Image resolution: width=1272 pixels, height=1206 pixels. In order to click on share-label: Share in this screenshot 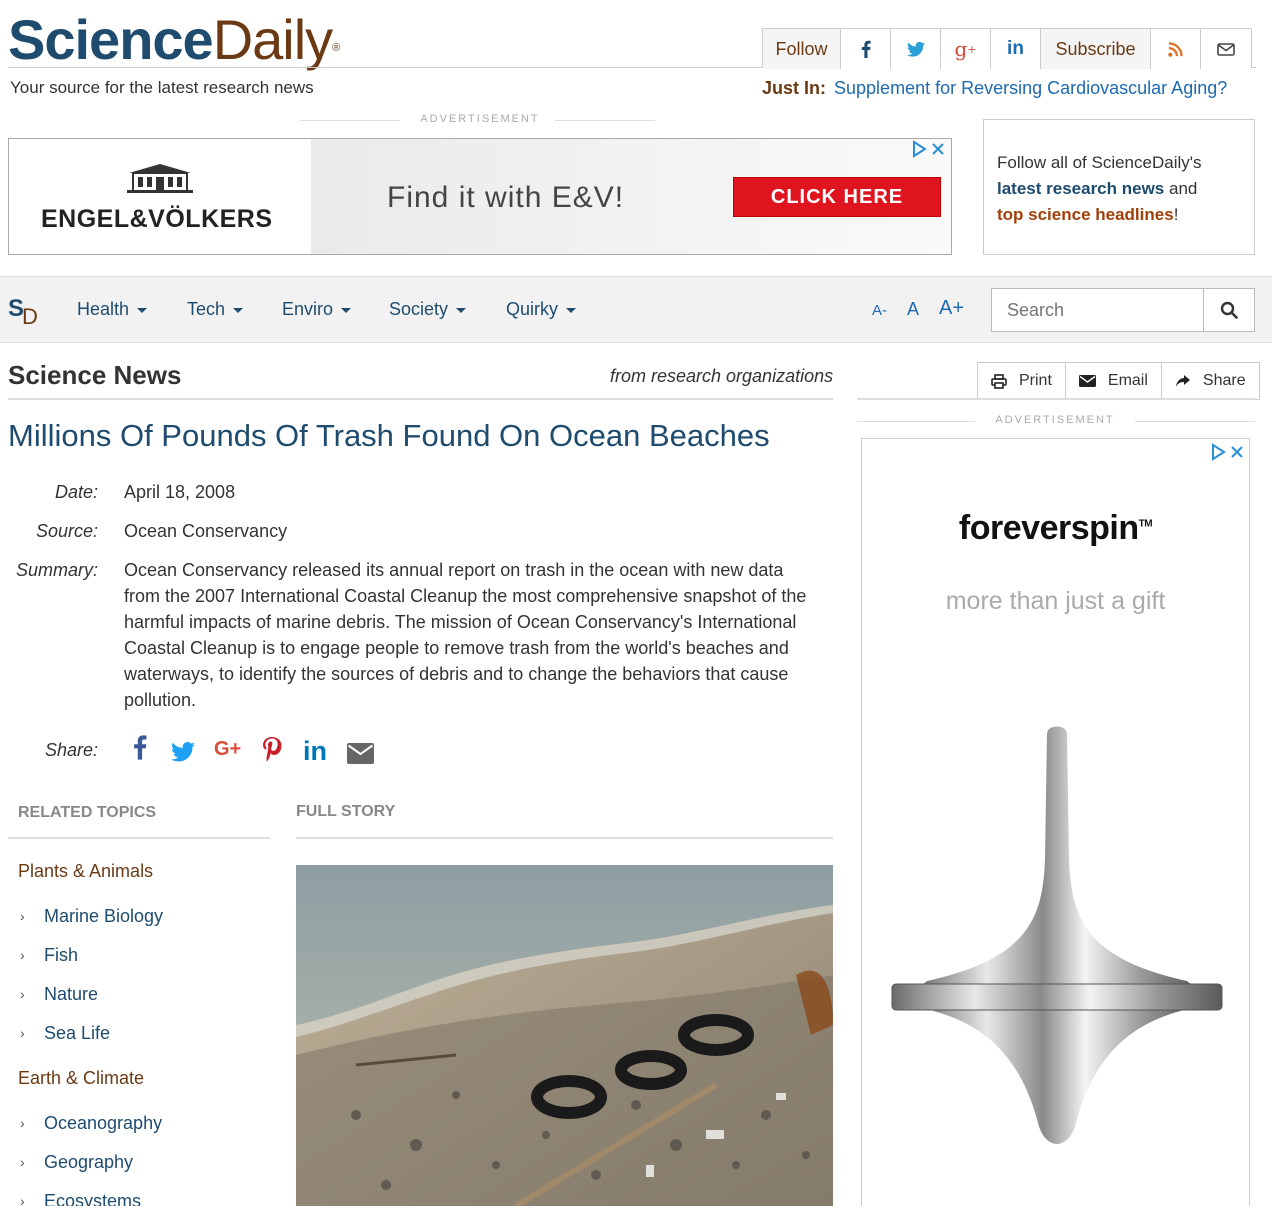, I will do `click(1224, 380)`.